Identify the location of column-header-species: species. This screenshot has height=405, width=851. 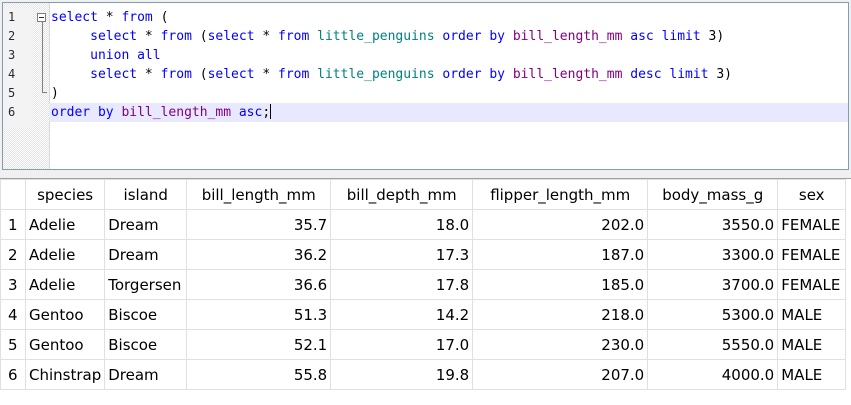
(65, 194).